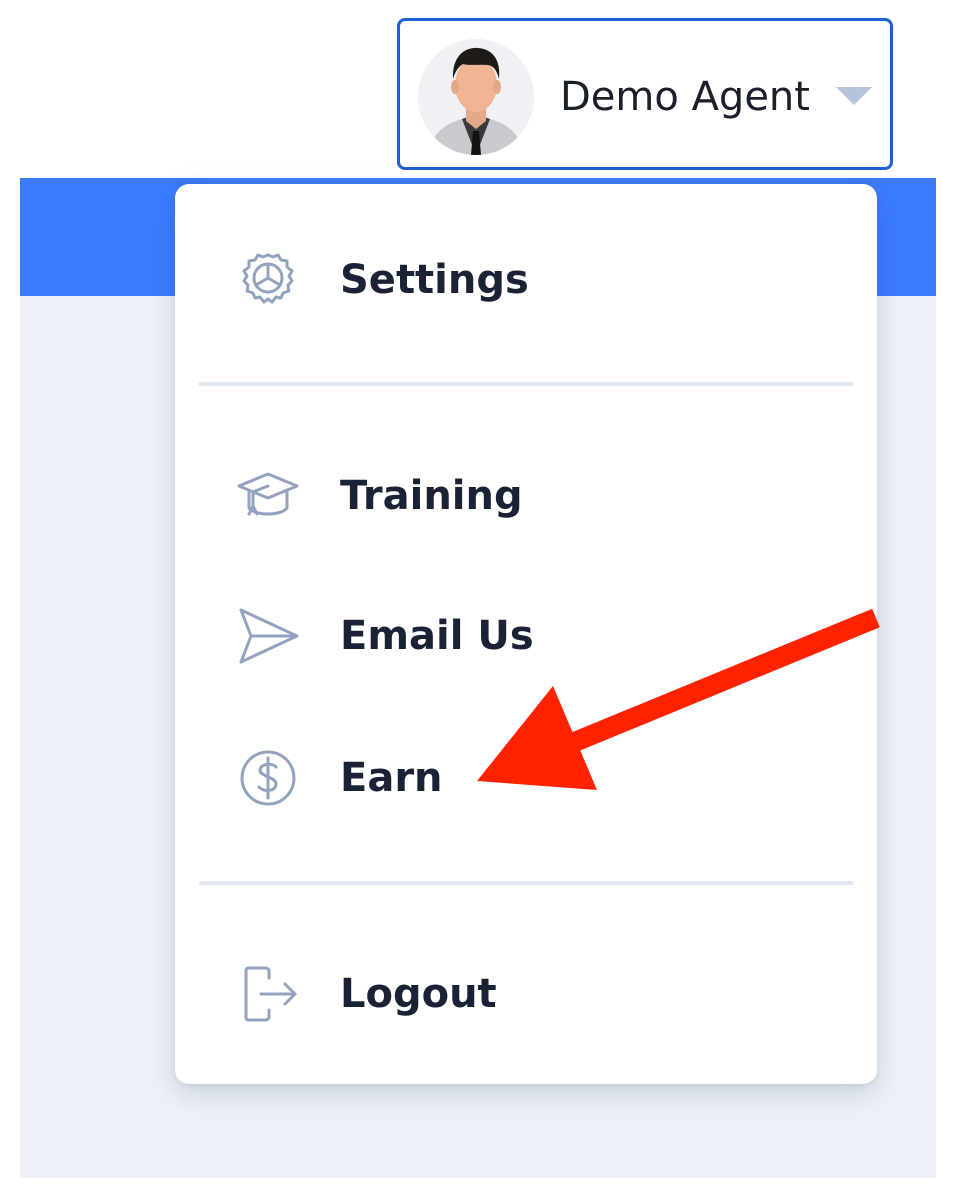 The width and height of the screenshot is (962, 1200). I want to click on menu-item-settings: Settings, so click(526, 280).